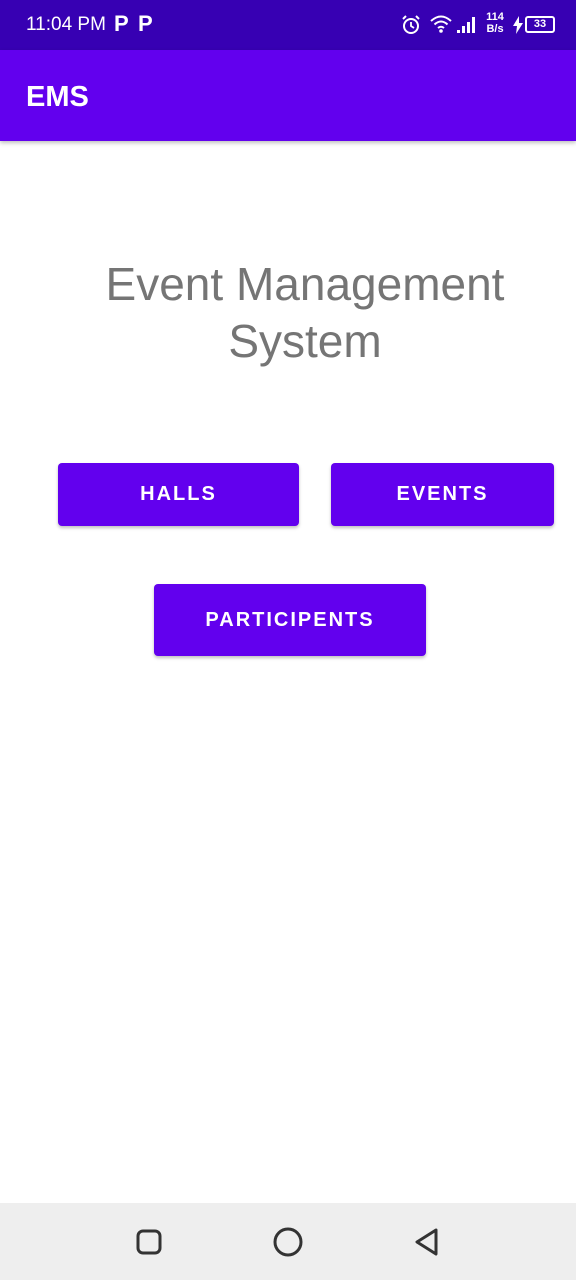 The height and width of the screenshot is (1280, 576). What do you see at coordinates (290, 620) in the screenshot?
I see `participents-button: PARTICIPENTS` at bounding box center [290, 620].